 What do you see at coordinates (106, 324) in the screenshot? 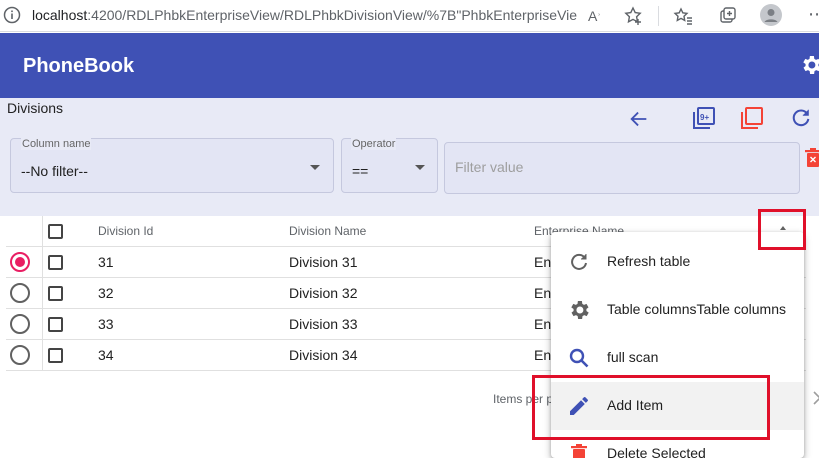
I see `cell-division-id: 33` at bounding box center [106, 324].